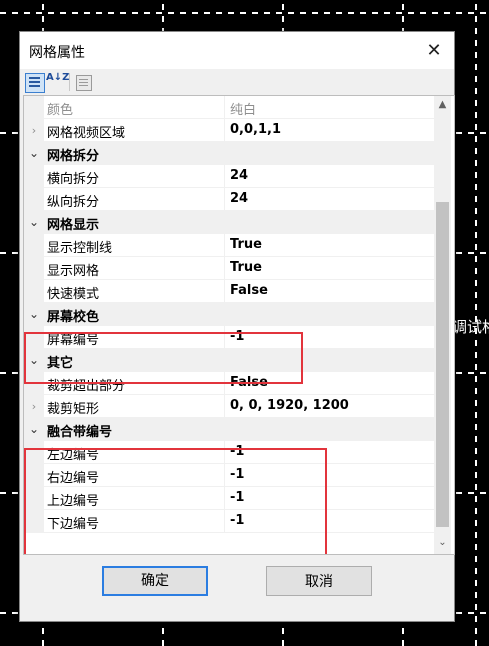  I want to click on property-row: 左边编号 -1, so click(229, 452).